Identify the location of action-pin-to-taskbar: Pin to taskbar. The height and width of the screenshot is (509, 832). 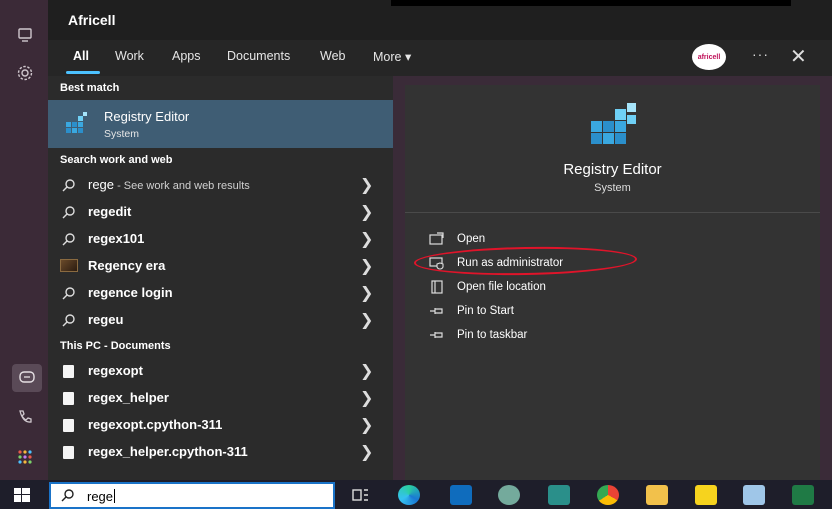
(575, 336).